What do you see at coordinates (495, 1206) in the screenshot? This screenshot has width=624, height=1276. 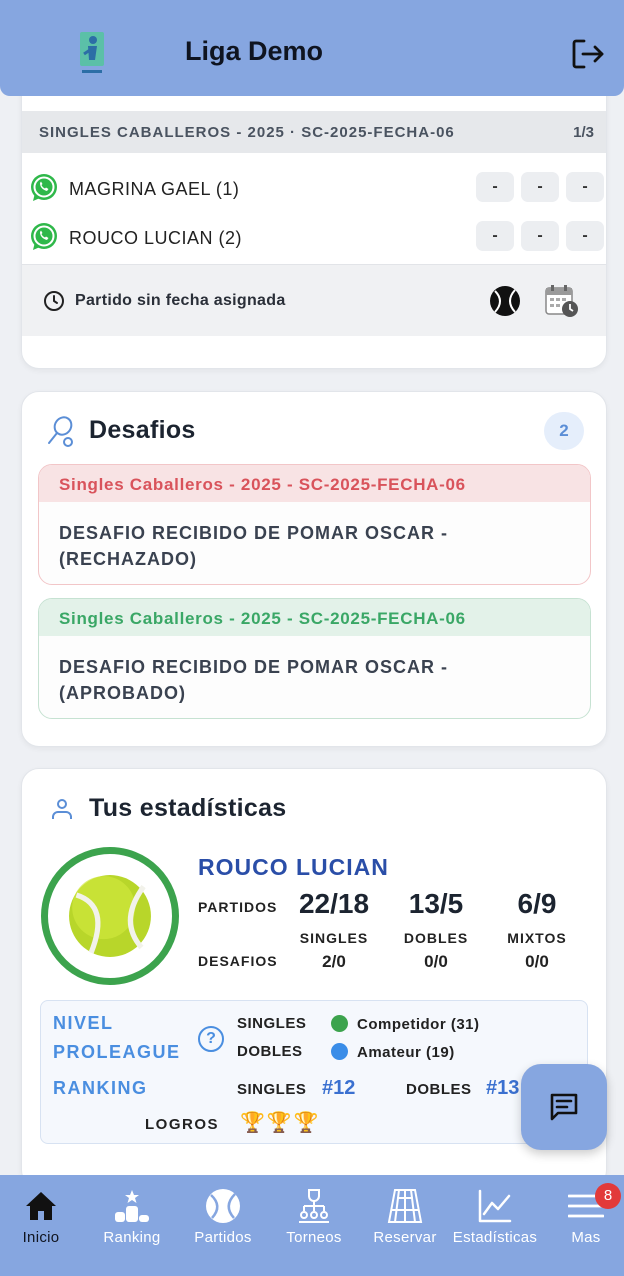 I see `chart-icon` at bounding box center [495, 1206].